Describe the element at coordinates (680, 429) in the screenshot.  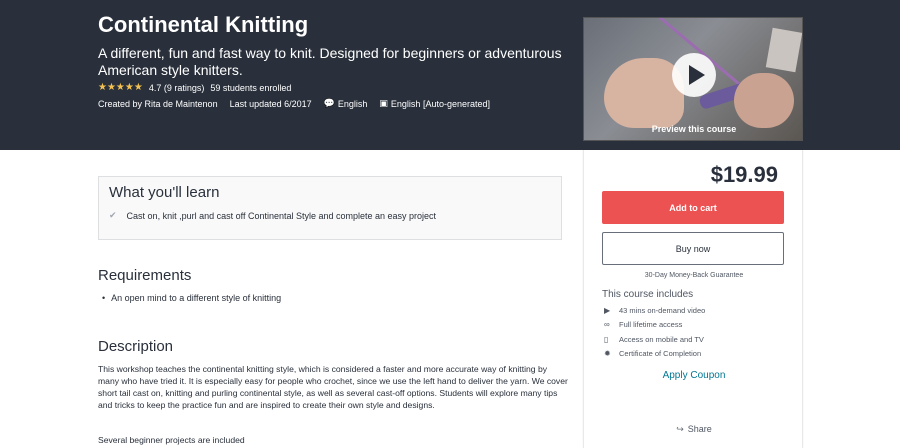
I see `share-icon: ↪` at that location.